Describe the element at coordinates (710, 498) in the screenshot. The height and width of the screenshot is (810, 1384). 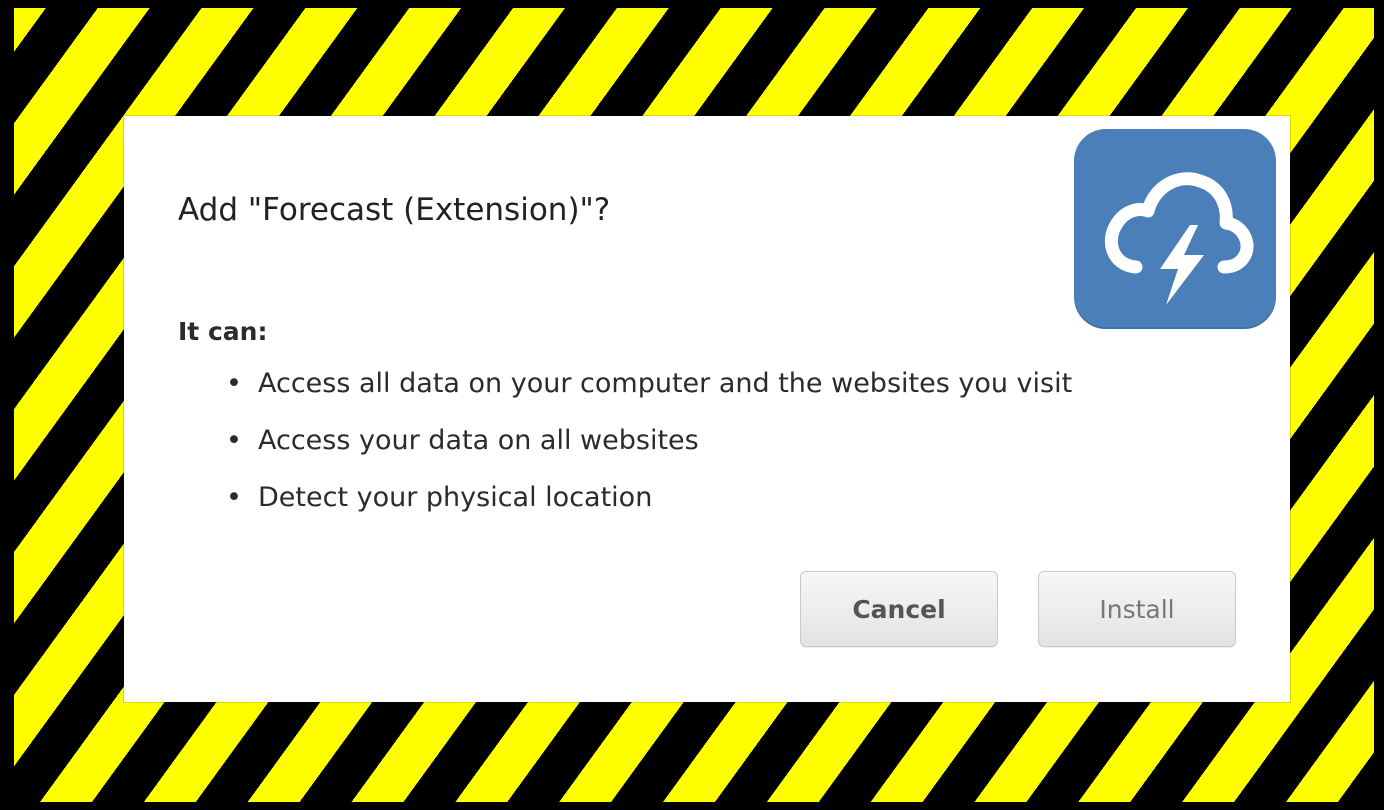
I see `list-item: • Detect your physical location` at that location.